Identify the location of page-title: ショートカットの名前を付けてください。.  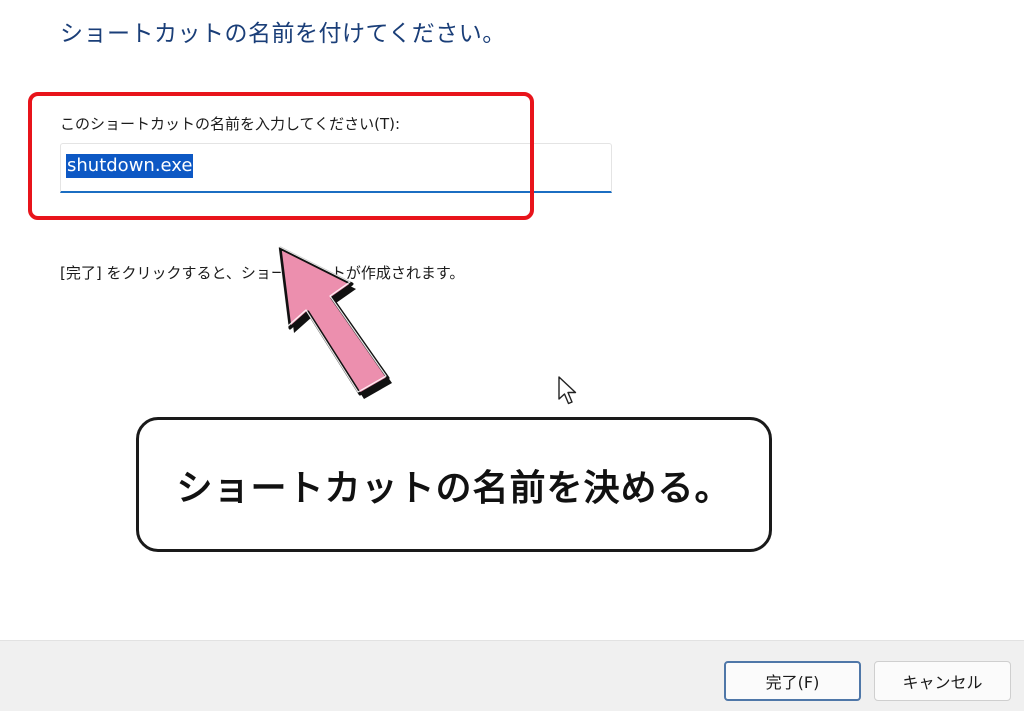
(283, 34).